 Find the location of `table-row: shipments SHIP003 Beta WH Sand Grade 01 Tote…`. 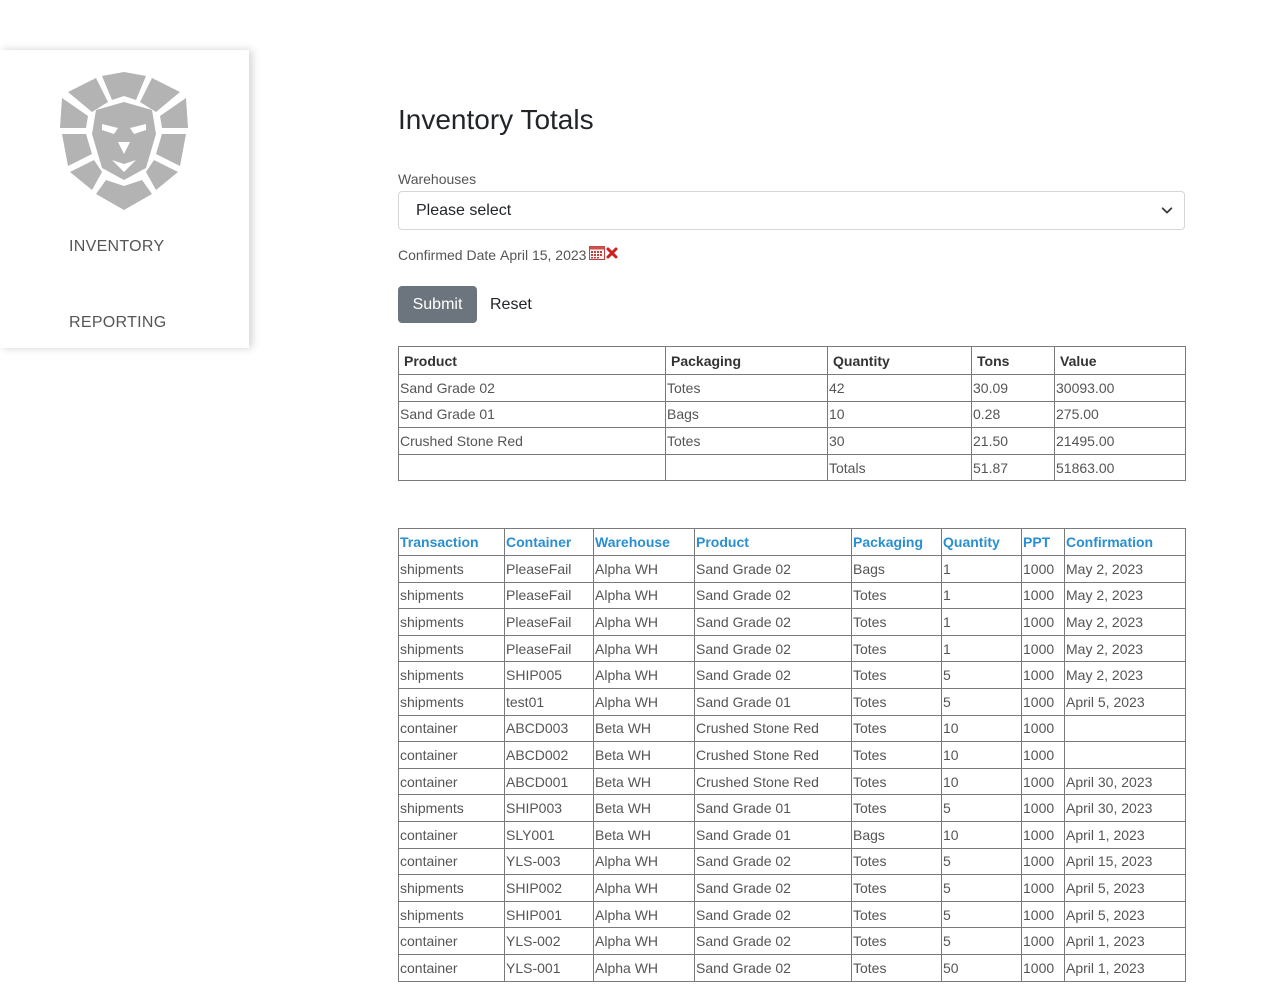

table-row: shipments SHIP003 Beta WH Sand Grade 01 Tote… is located at coordinates (792, 808).